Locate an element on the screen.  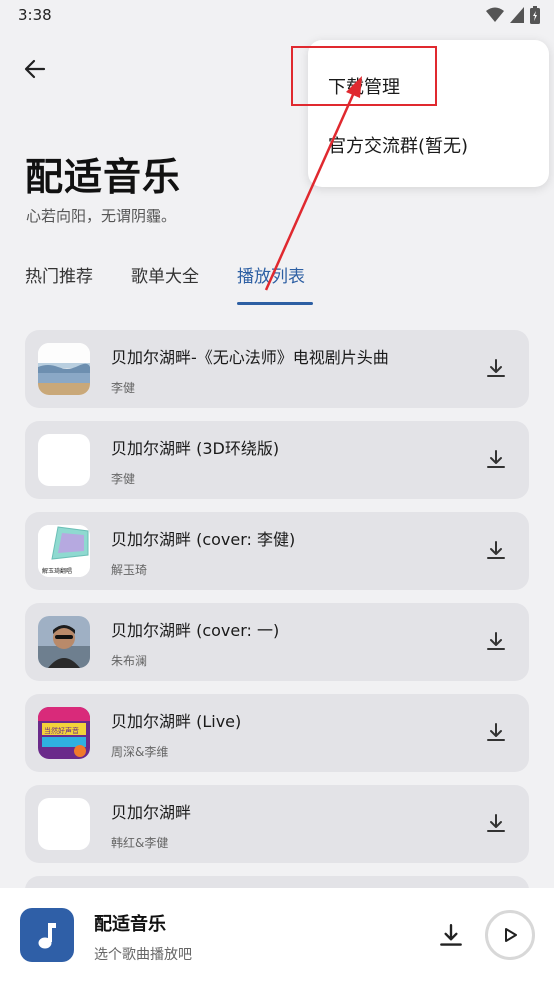
music-note-icon is located at coordinates (47, 936).